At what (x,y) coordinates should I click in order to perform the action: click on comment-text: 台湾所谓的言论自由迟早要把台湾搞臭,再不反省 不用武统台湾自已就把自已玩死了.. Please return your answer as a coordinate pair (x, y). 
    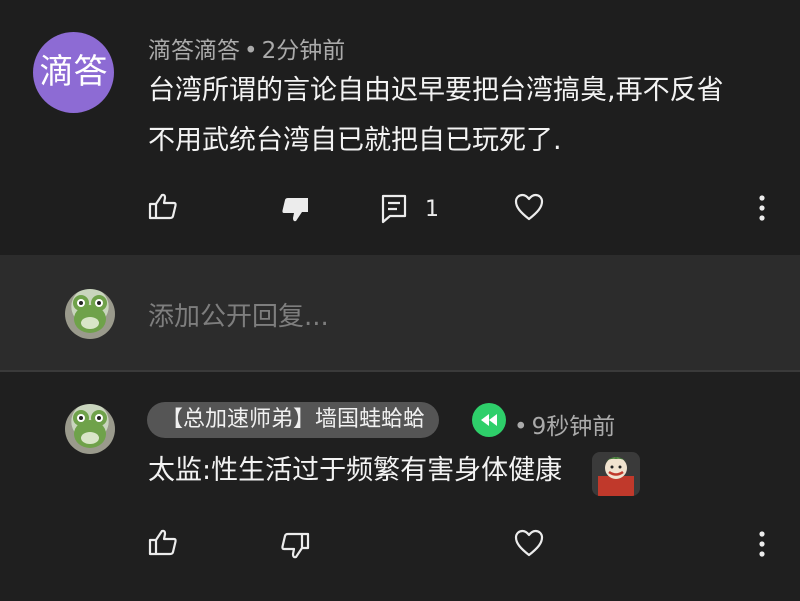
    Looking at the image, I should click on (436, 116).